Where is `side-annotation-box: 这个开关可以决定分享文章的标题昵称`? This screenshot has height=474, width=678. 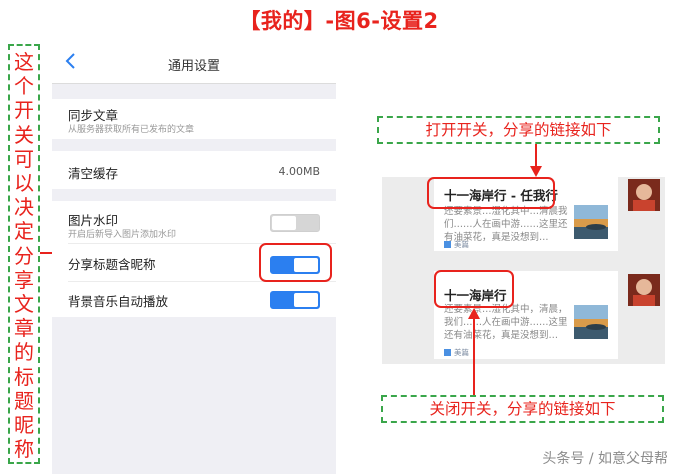 side-annotation-box: 这个开关可以决定分享文章的标题昵称 is located at coordinates (24, 254).